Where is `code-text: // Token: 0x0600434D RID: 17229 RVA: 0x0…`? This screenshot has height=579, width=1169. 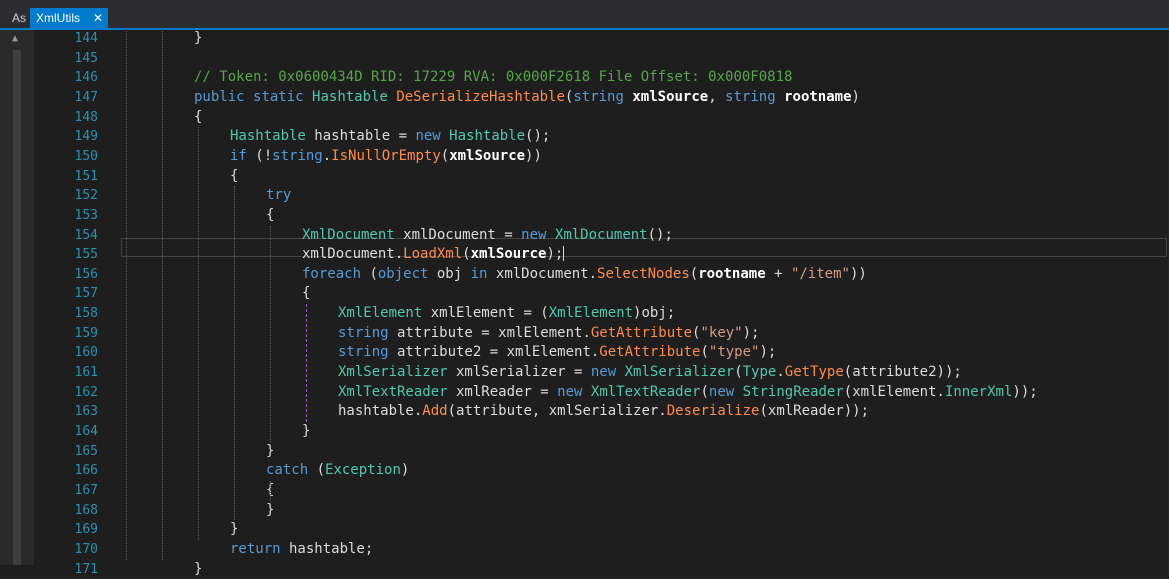 code-text: // Token: 0x0600434D RID: 17229 RVA: 0x0… is located at coordinates (493, 77).